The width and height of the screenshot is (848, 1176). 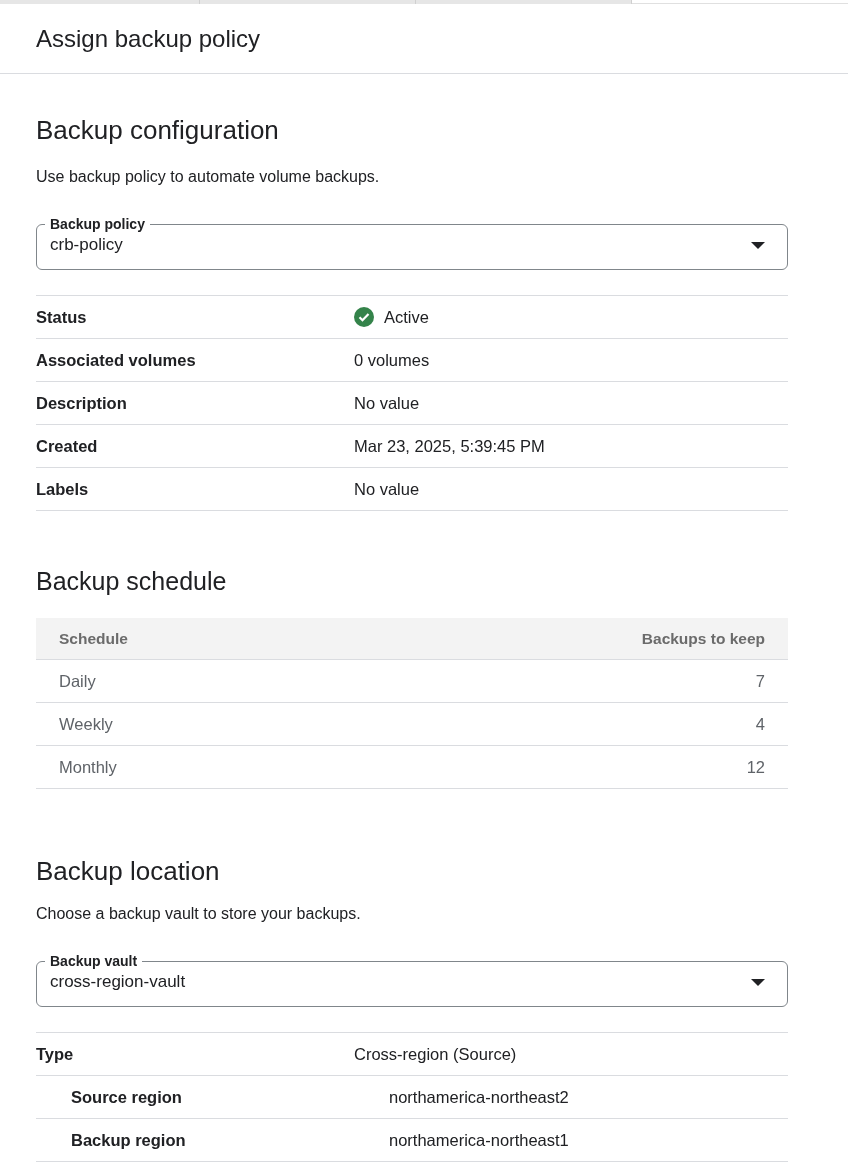 I want to click on table-cell-text: 12, so click(x=755, y=767).